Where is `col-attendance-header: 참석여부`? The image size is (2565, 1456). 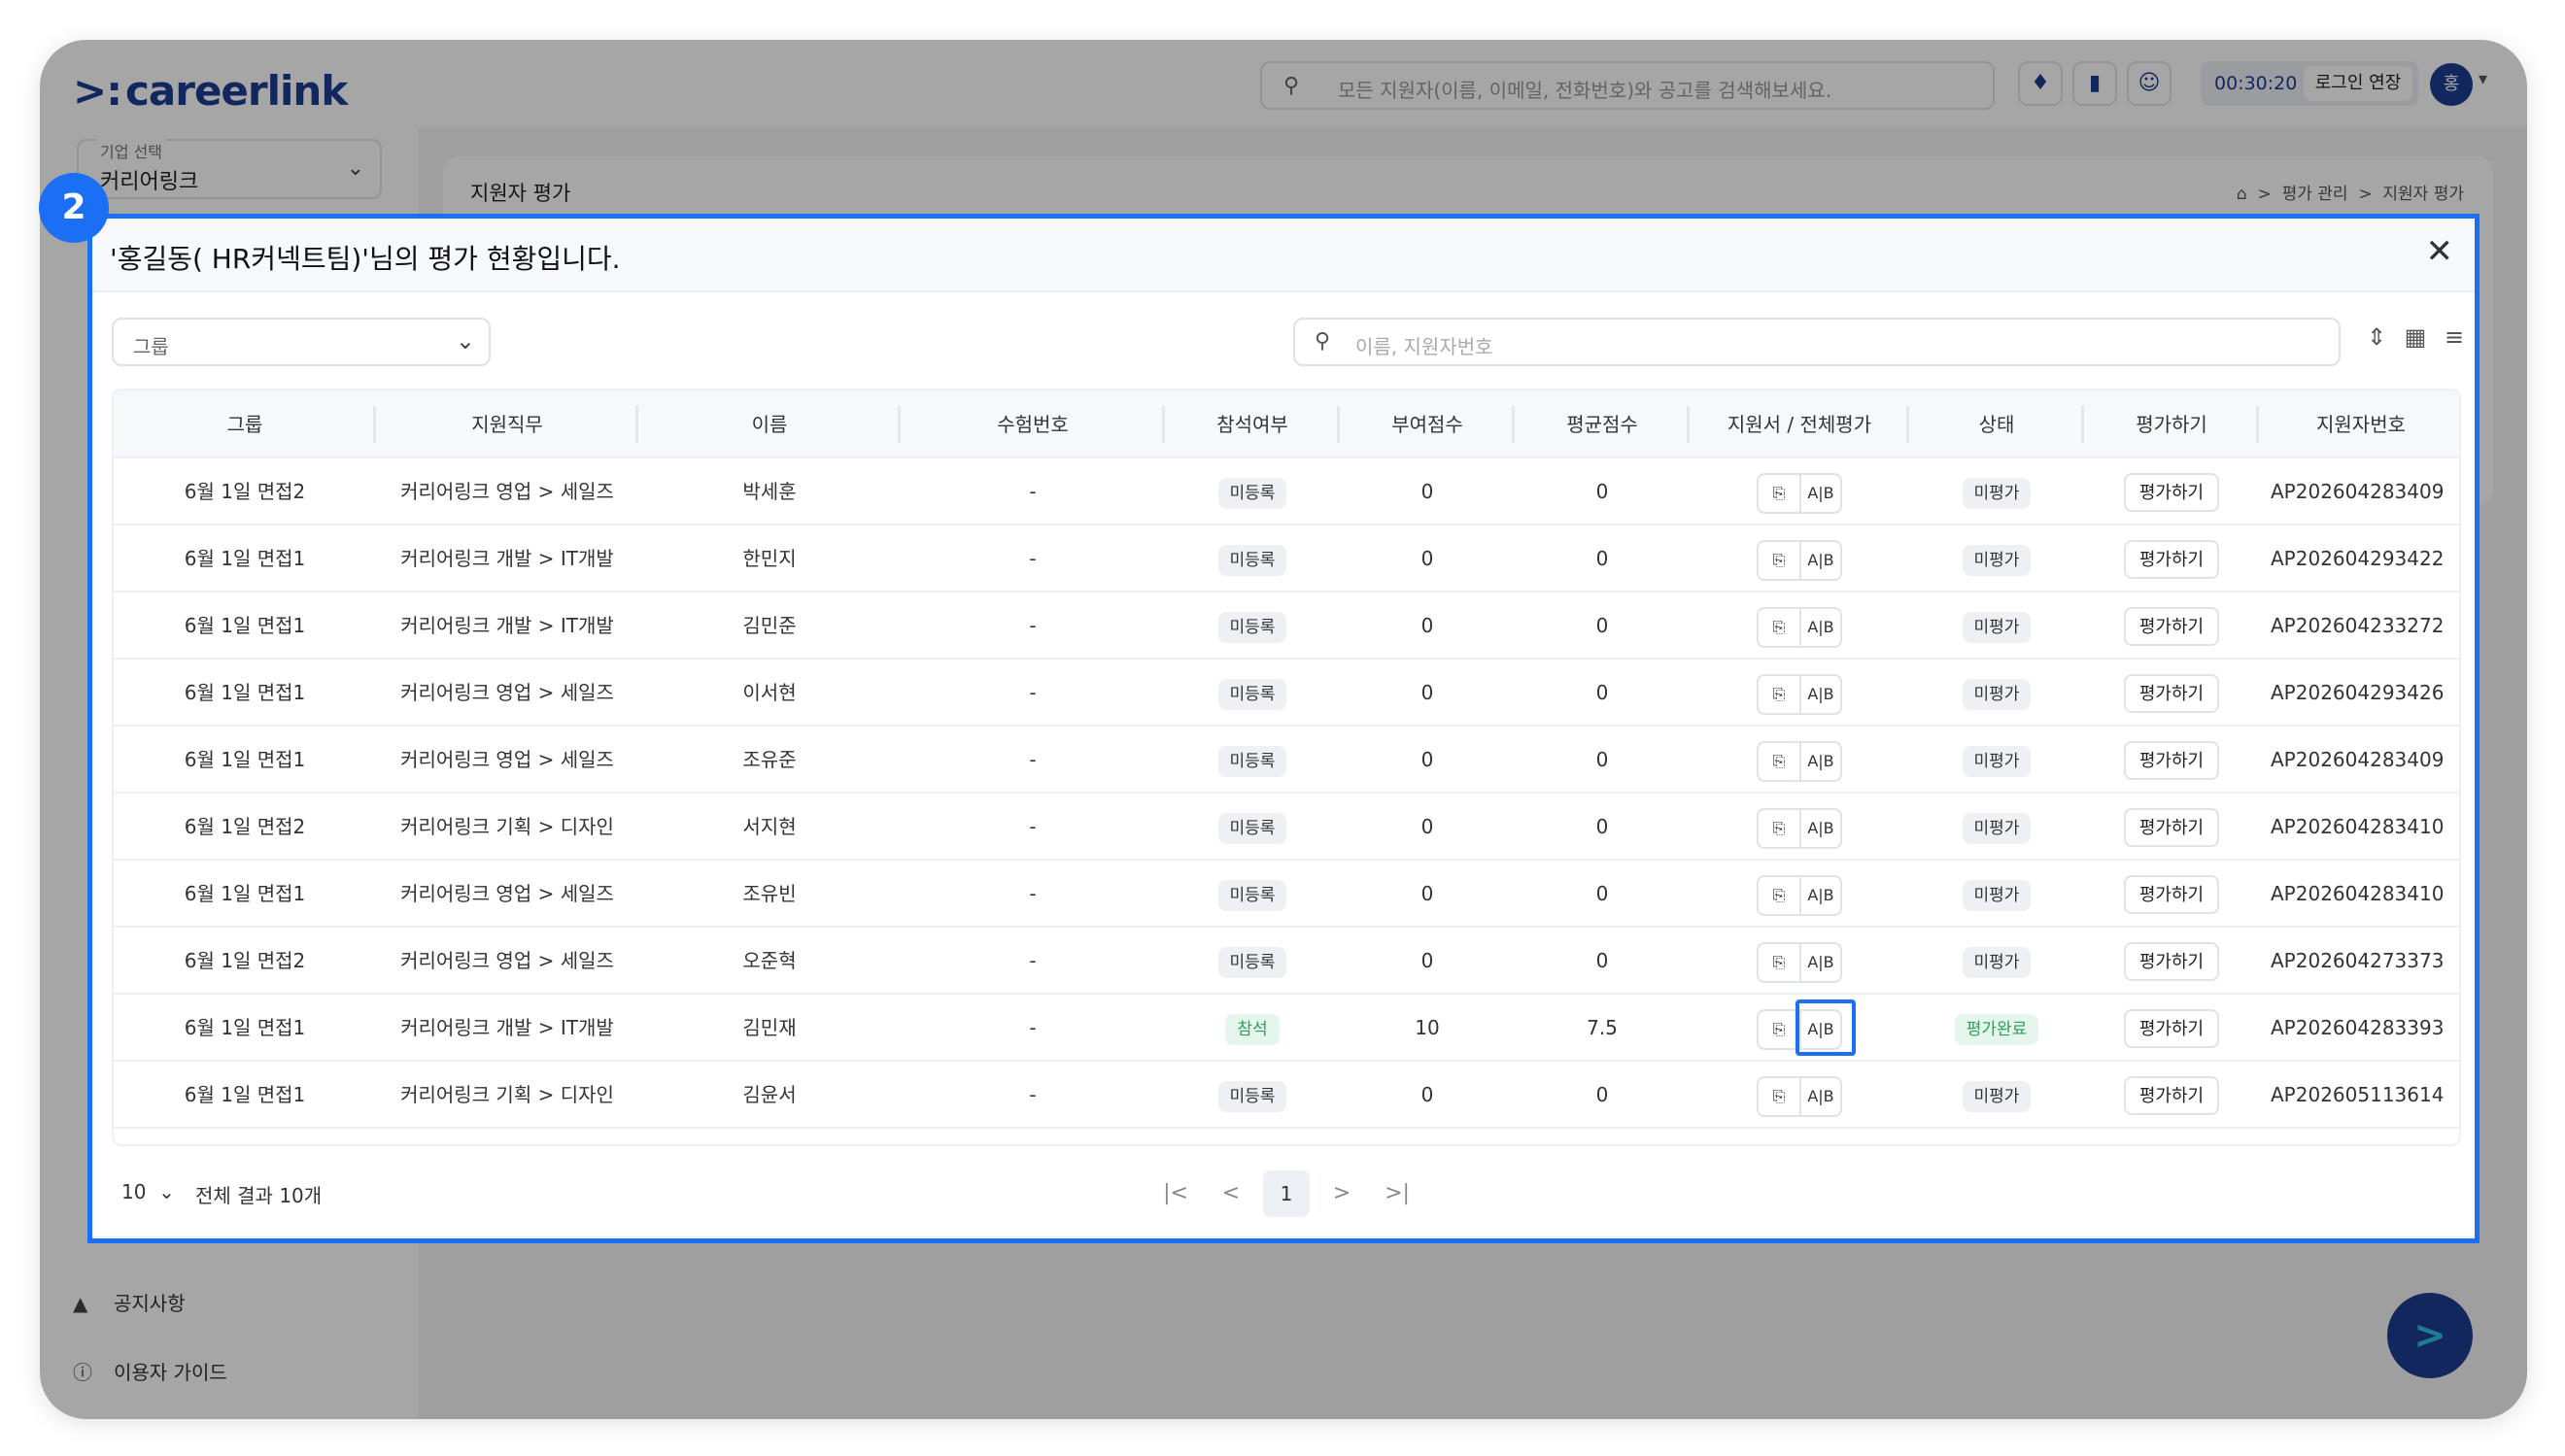
col-attendance-header: 참석여부 is located at coordinates (1252, 424).